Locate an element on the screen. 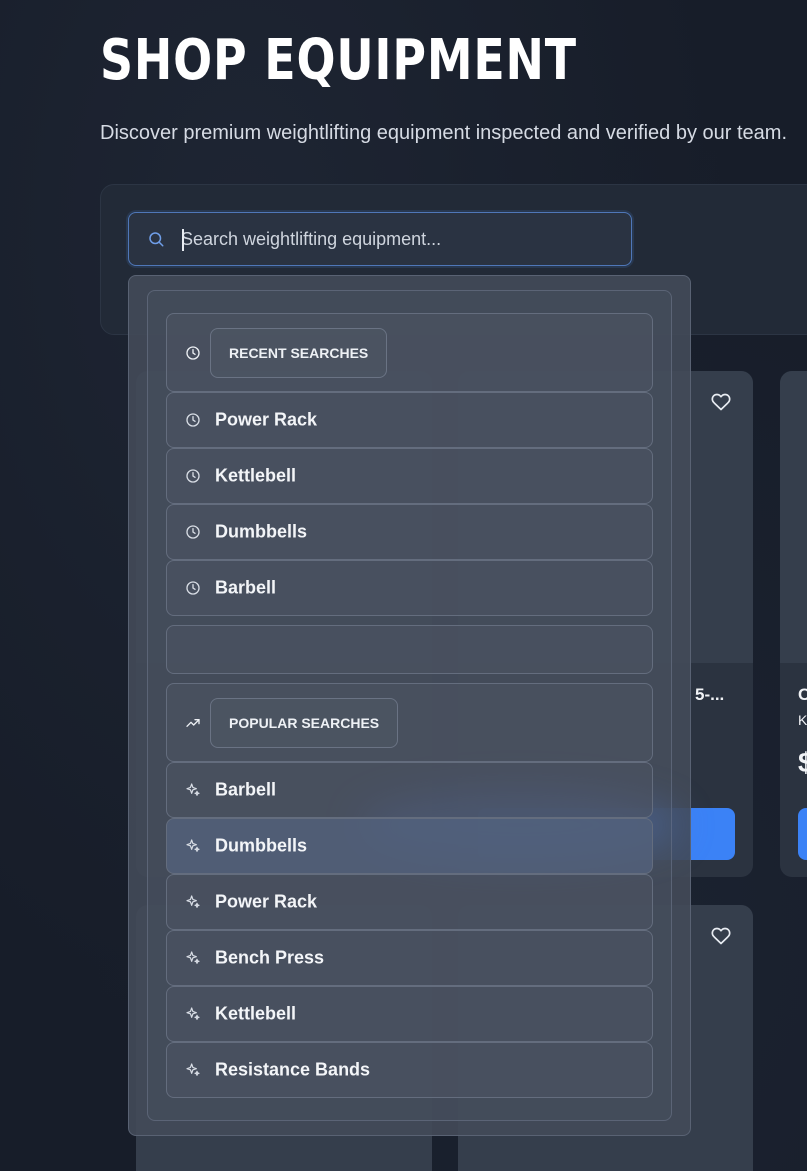 The image size is (807, 1171). recent-search-label: Kettlebell is located at coordinates (256, 475).